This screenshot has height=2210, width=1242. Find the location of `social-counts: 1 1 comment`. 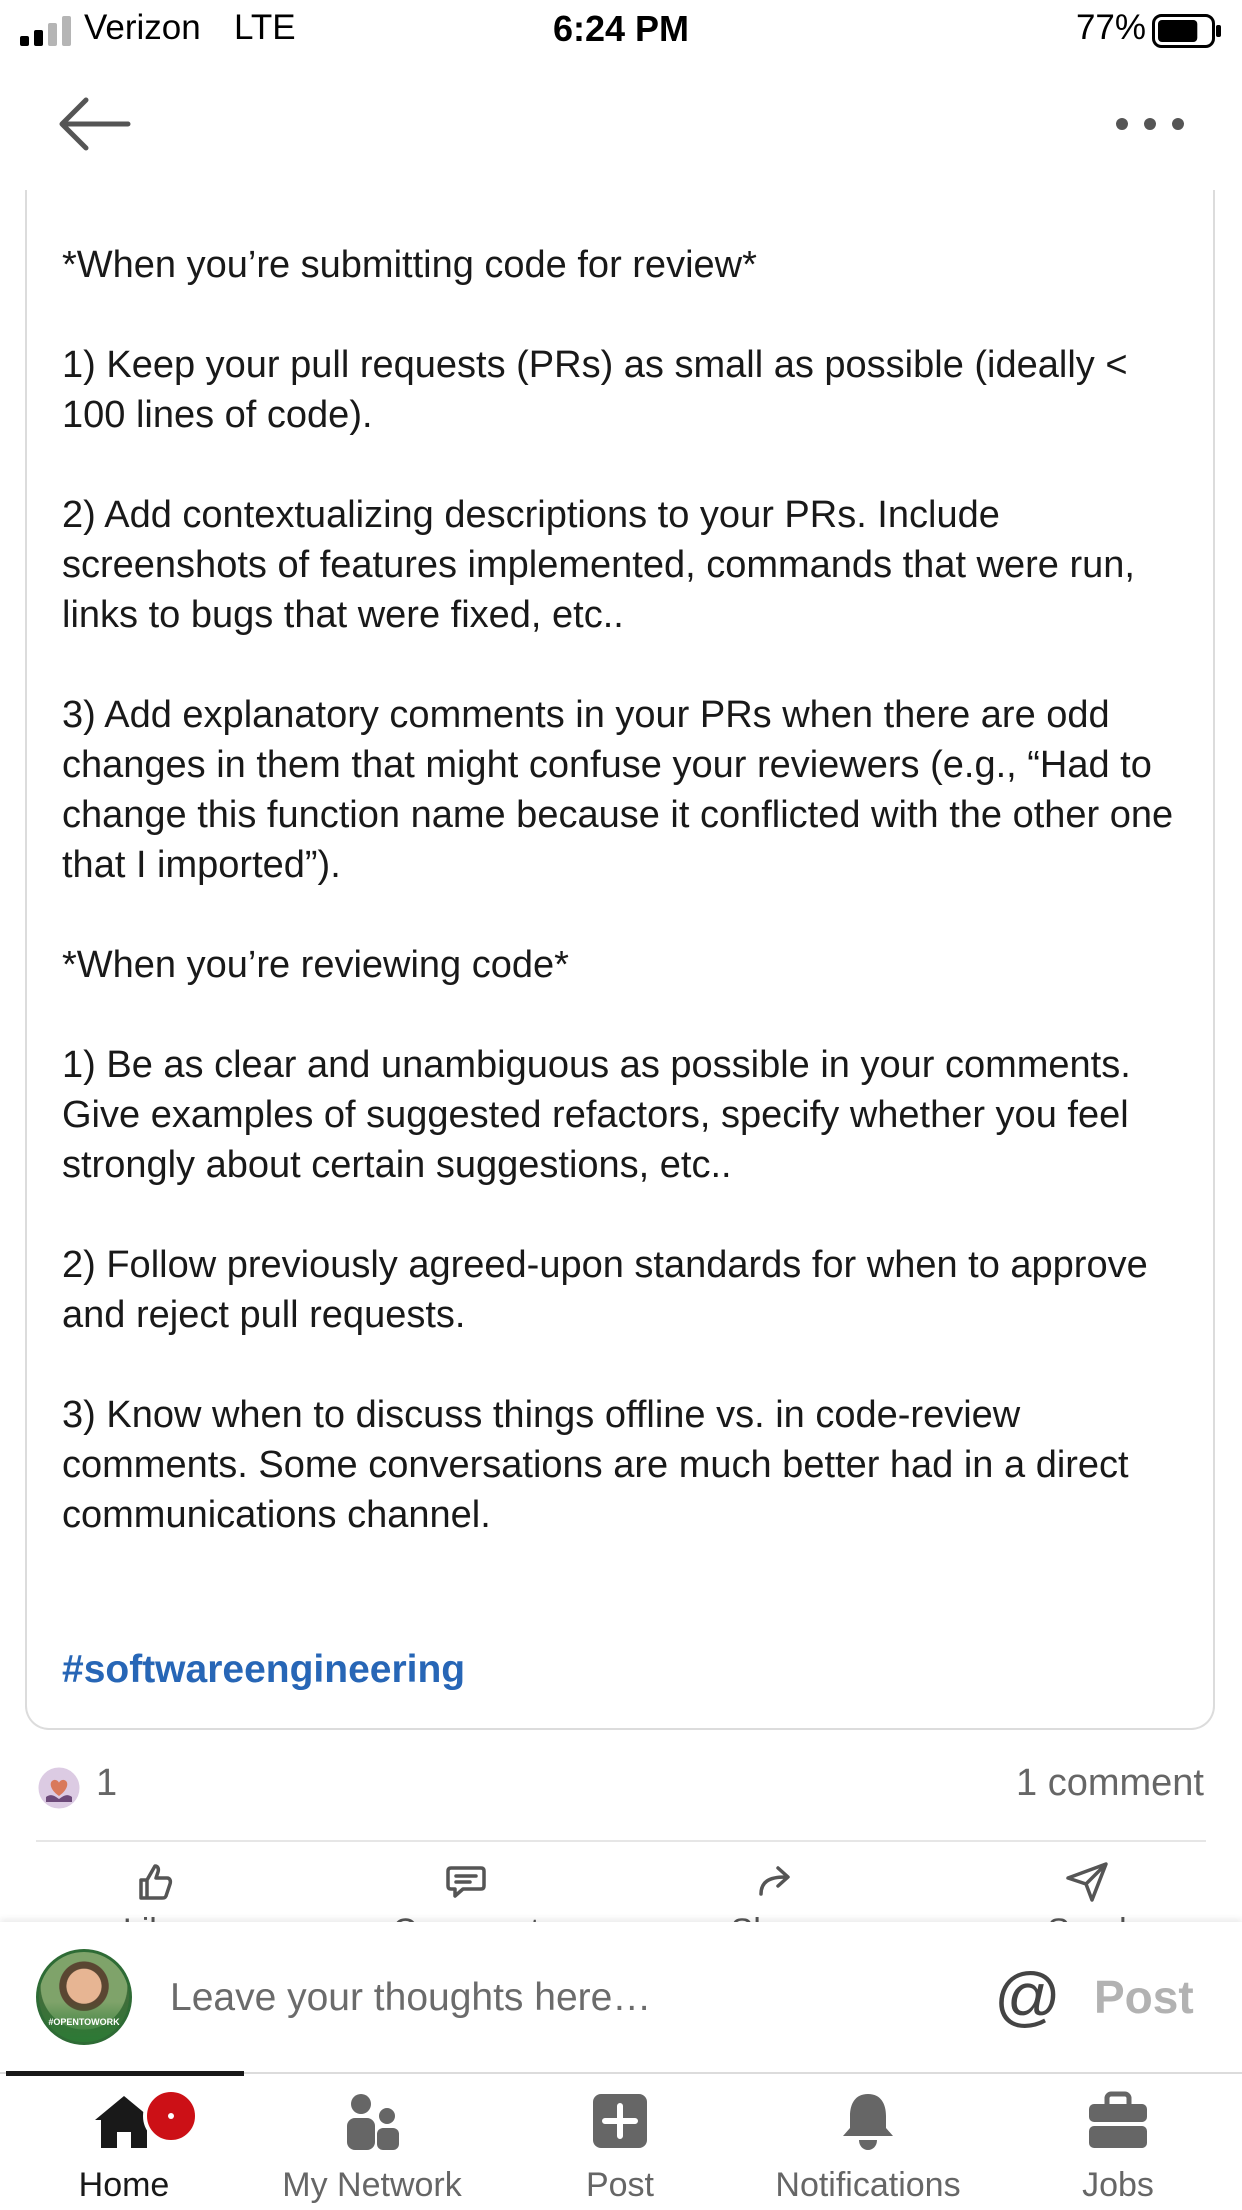

social-counts: 1 1 comment is located at coordinates (621, 1787).